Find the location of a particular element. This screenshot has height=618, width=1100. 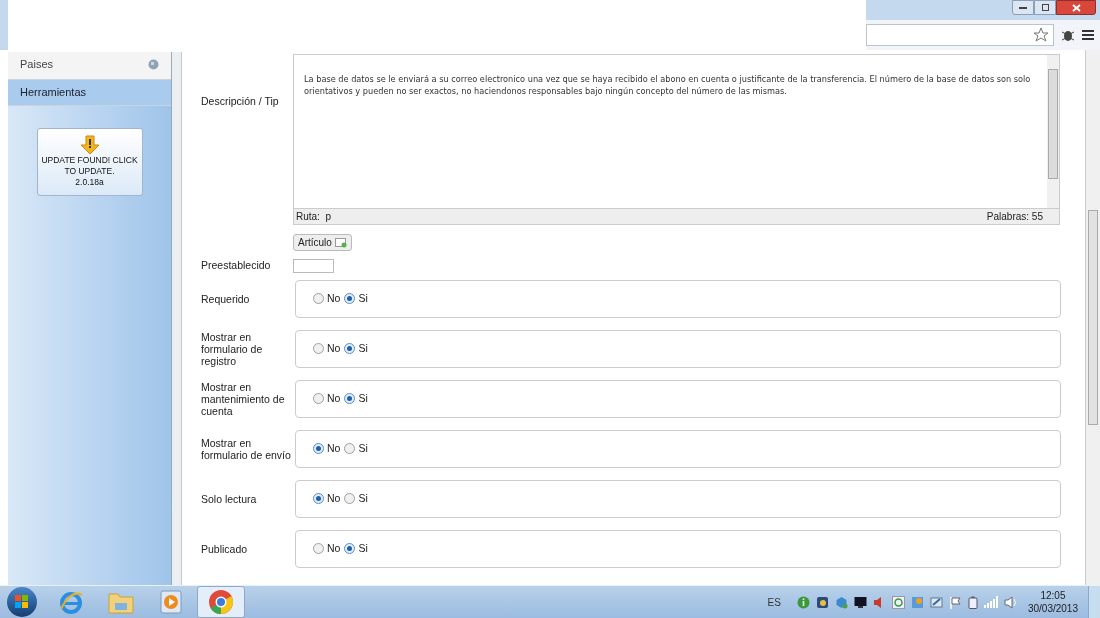

description-text: La base de datos se le enviará a su correo electronico una vez que se haya recibido el abono en cuenta o justificante de la transferencia. El número de la base de datos son solo orientativos y pueden no ser exactos, no haciendonos responsables bajo ningún concepto del número de las mismas. is located at coordinates (667, 85).